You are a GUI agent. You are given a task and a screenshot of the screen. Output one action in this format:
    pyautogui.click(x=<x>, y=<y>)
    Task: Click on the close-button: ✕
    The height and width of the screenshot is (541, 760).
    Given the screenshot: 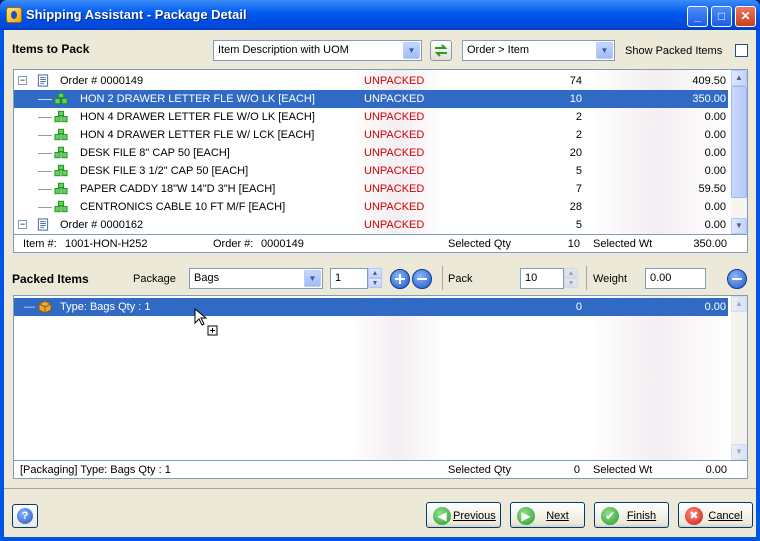 What is the action you would take?
    pyautogui.click(x=745, y=16)
    